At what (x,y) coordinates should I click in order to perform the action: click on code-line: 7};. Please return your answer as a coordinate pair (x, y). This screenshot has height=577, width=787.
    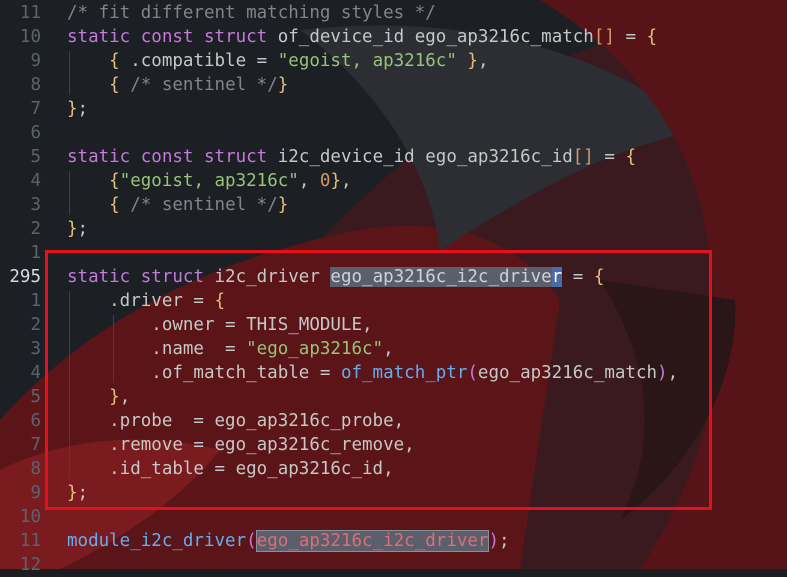
    Looking at the image, I should click on (393, 109).